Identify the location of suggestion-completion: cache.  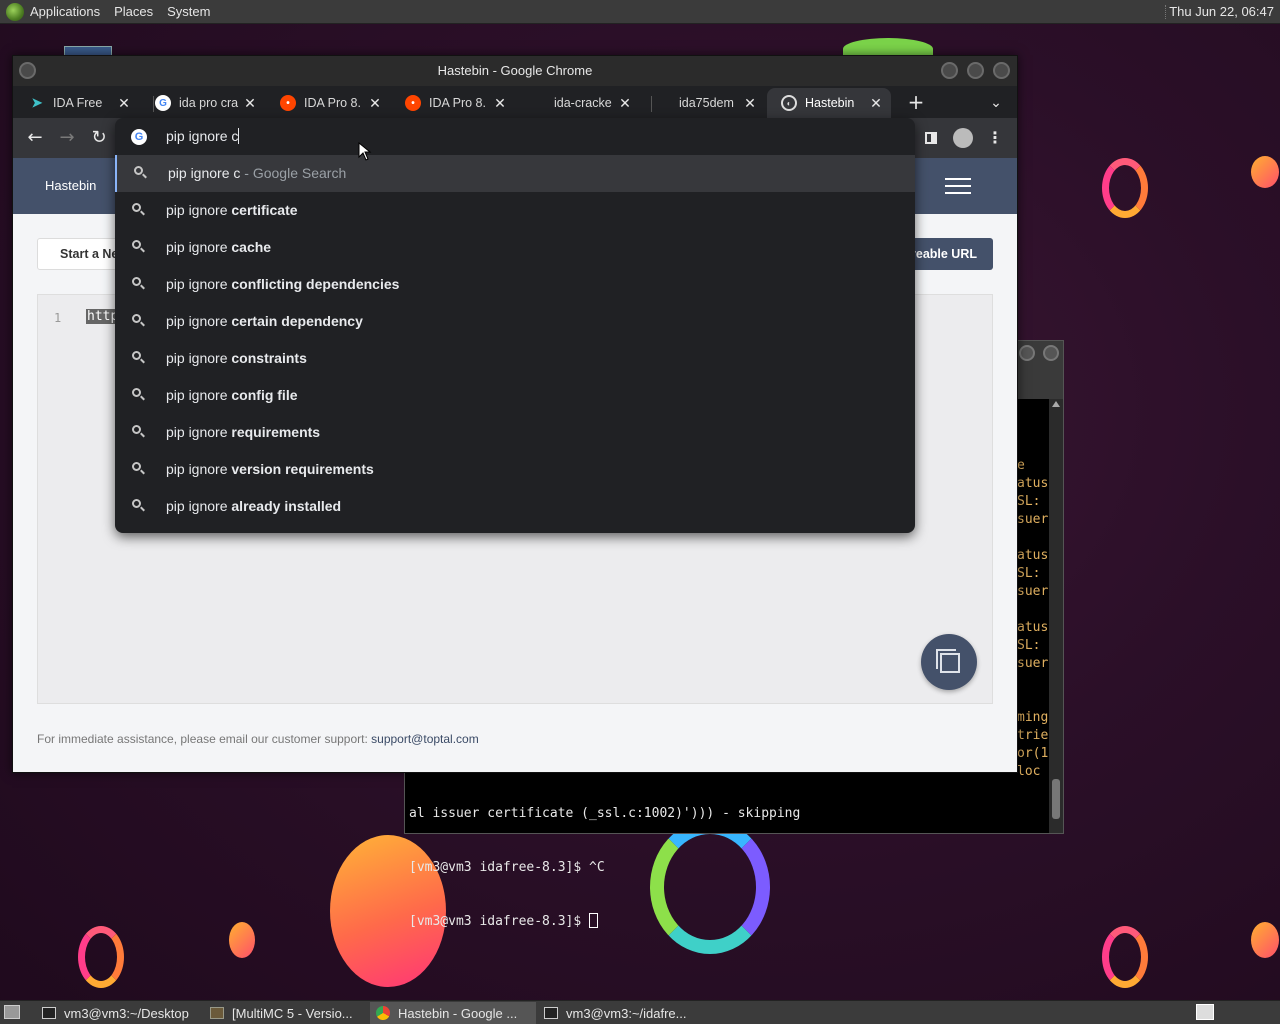
(251, 247).